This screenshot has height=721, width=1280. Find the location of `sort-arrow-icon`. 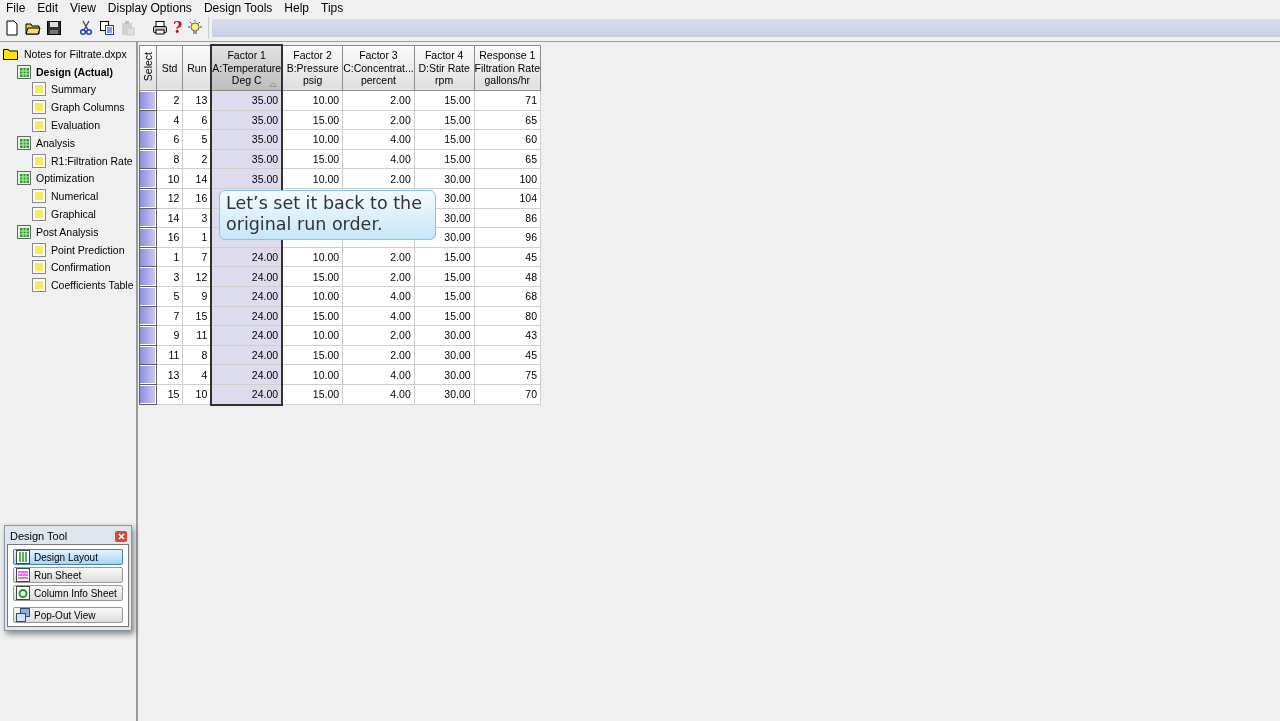

sort-arrow-icon is located at coordinates (273, 84).